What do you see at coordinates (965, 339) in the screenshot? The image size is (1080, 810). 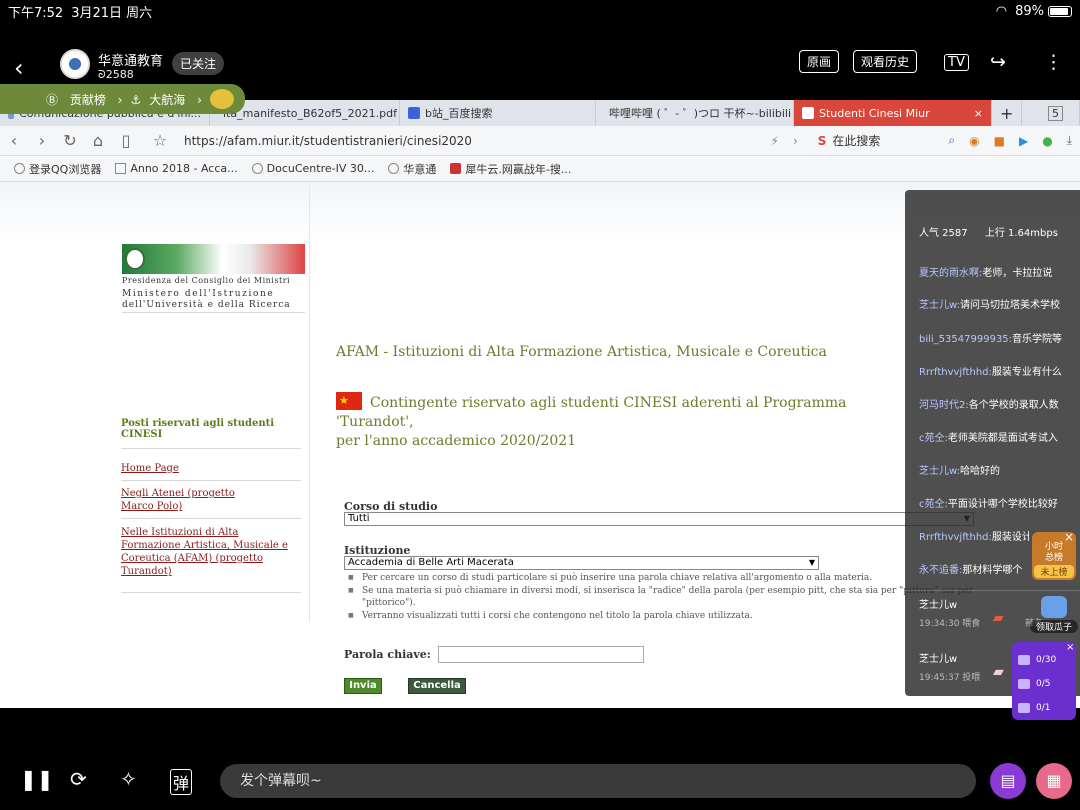 I see `chat-user: bili_53547999935:` at bounding box center [965, 339].